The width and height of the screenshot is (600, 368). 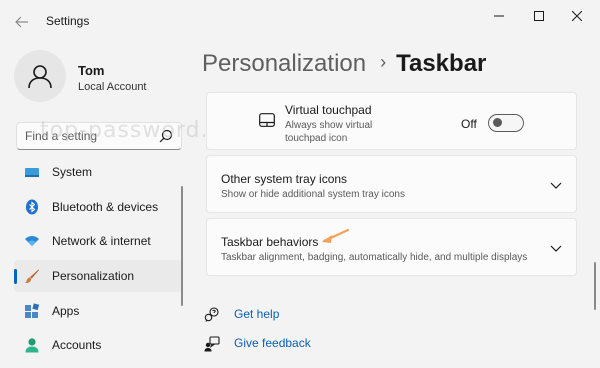 I want to click on user-icon, so click(x=40, y=77).